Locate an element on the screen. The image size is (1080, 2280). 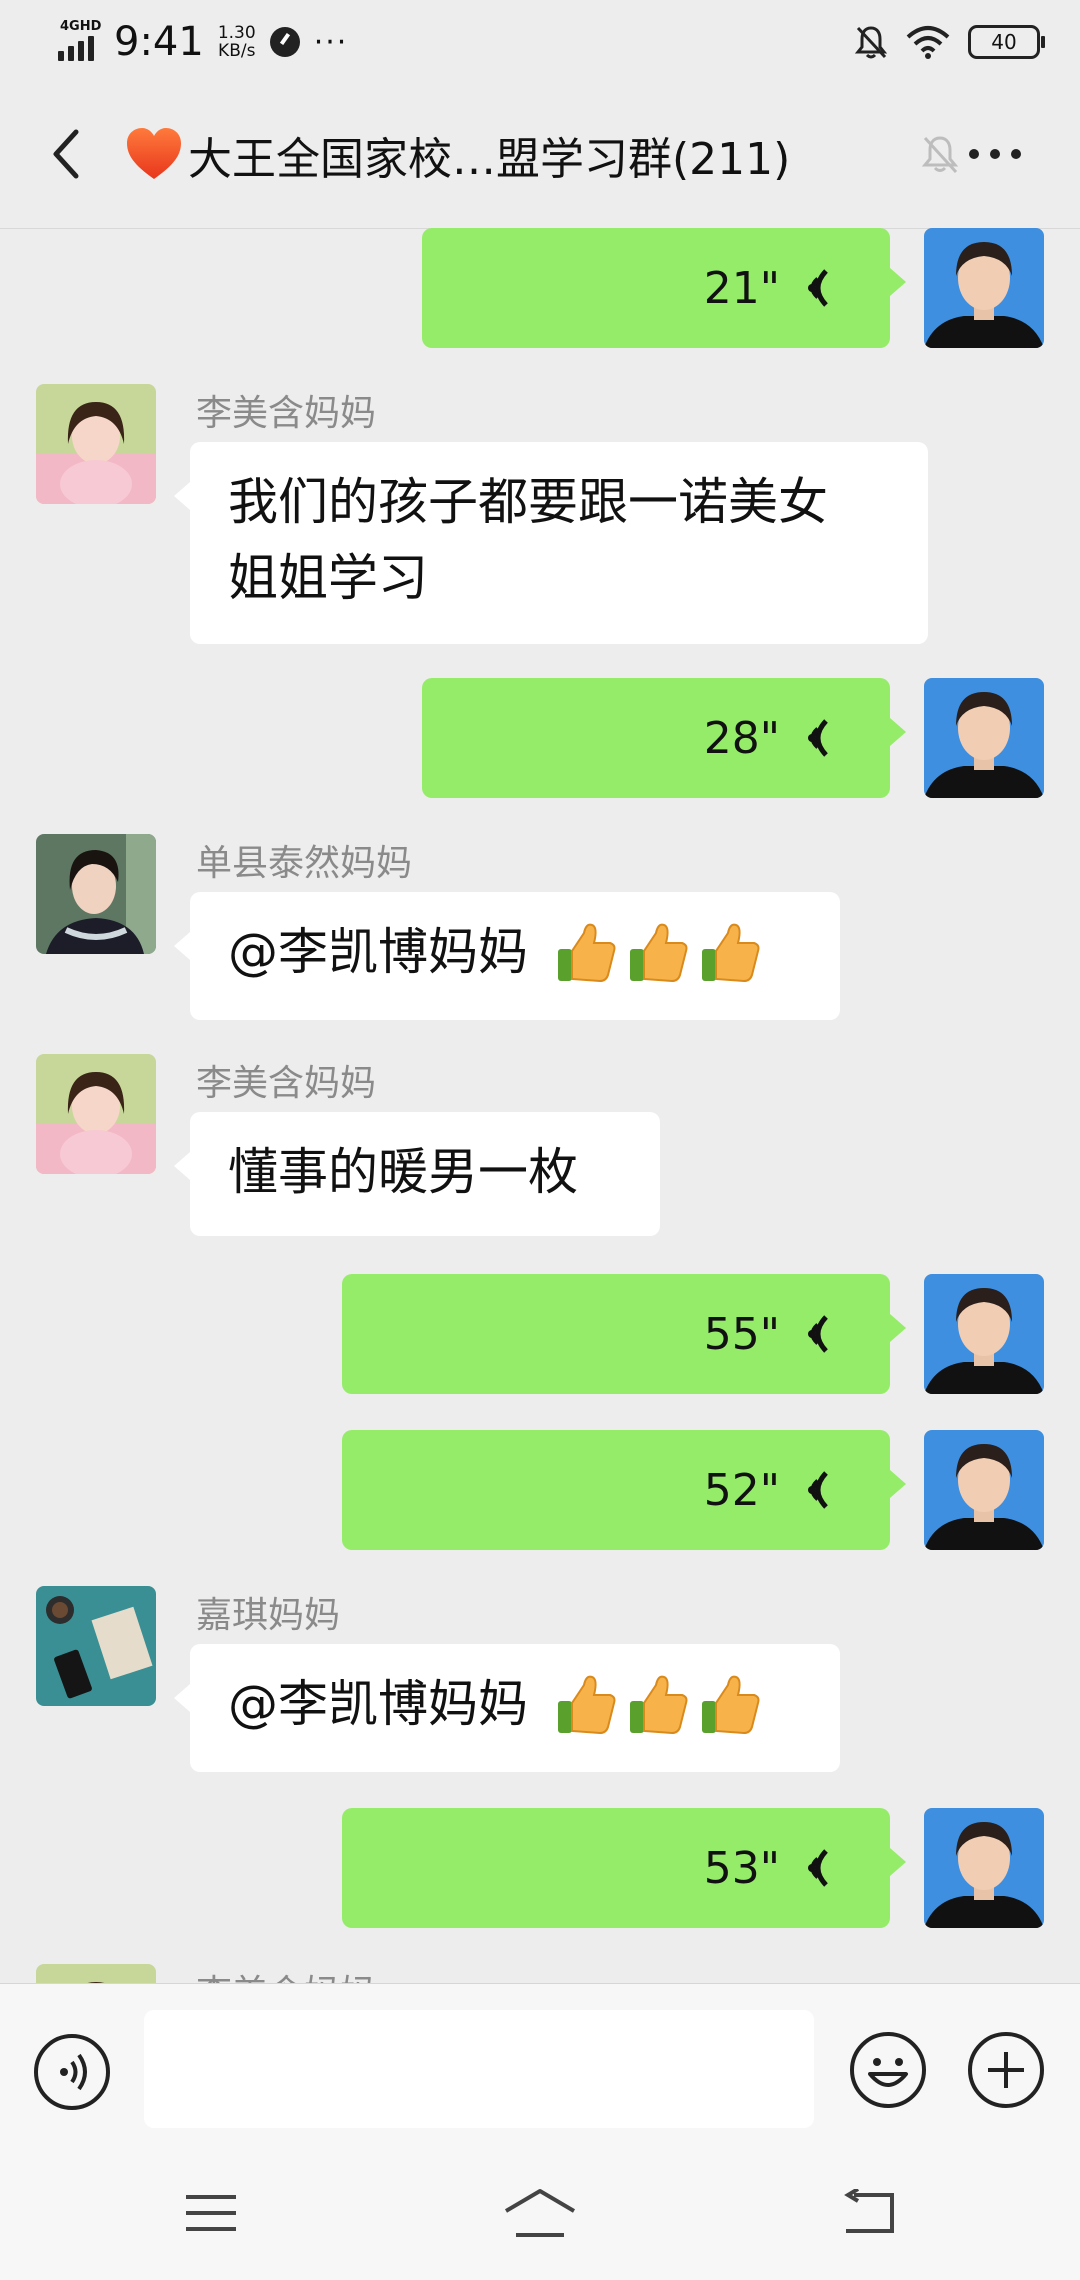
sender-name: 单县泰然妈妈 is located at coordinates (304, 863).